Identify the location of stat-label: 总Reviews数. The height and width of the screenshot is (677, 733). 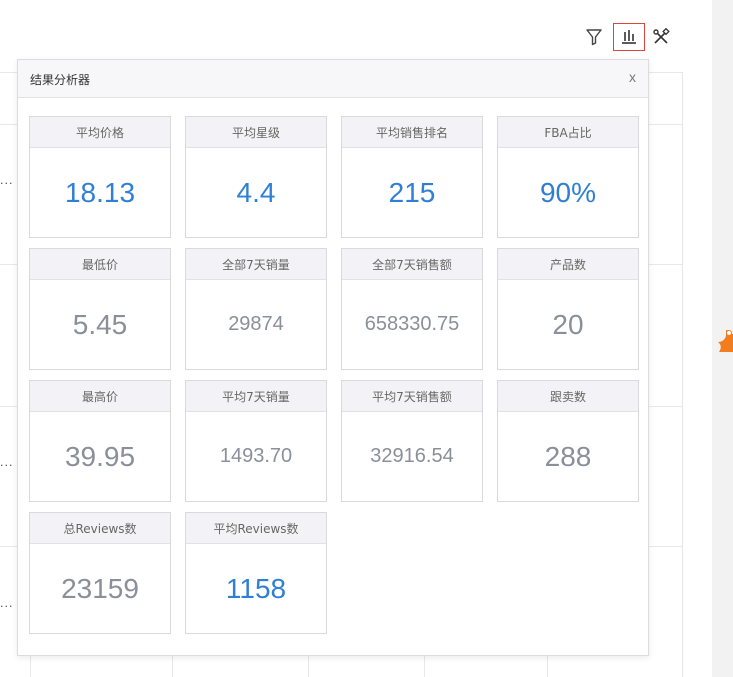
(100, 528).